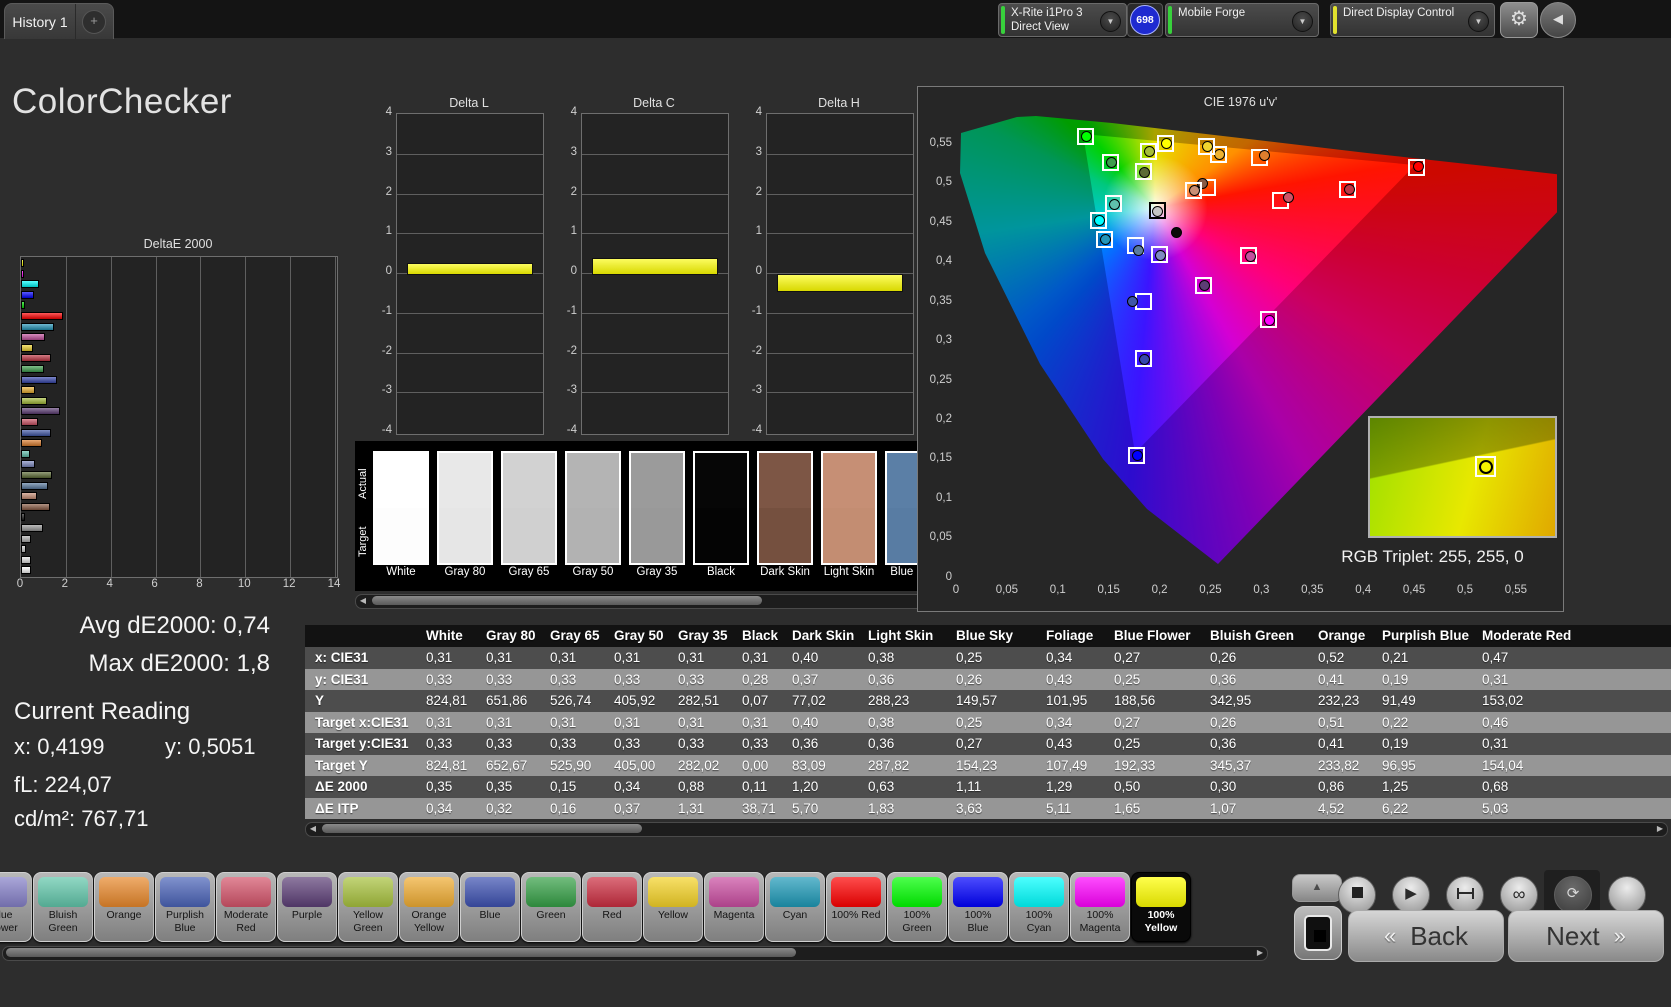 This screenshot has width=1671, height=1007. What do you see at coordinates (1100, 907) in the screenshot?
I see `patch-button-100-magenta: 100% Magenta` at bounding box center [1100, 907].